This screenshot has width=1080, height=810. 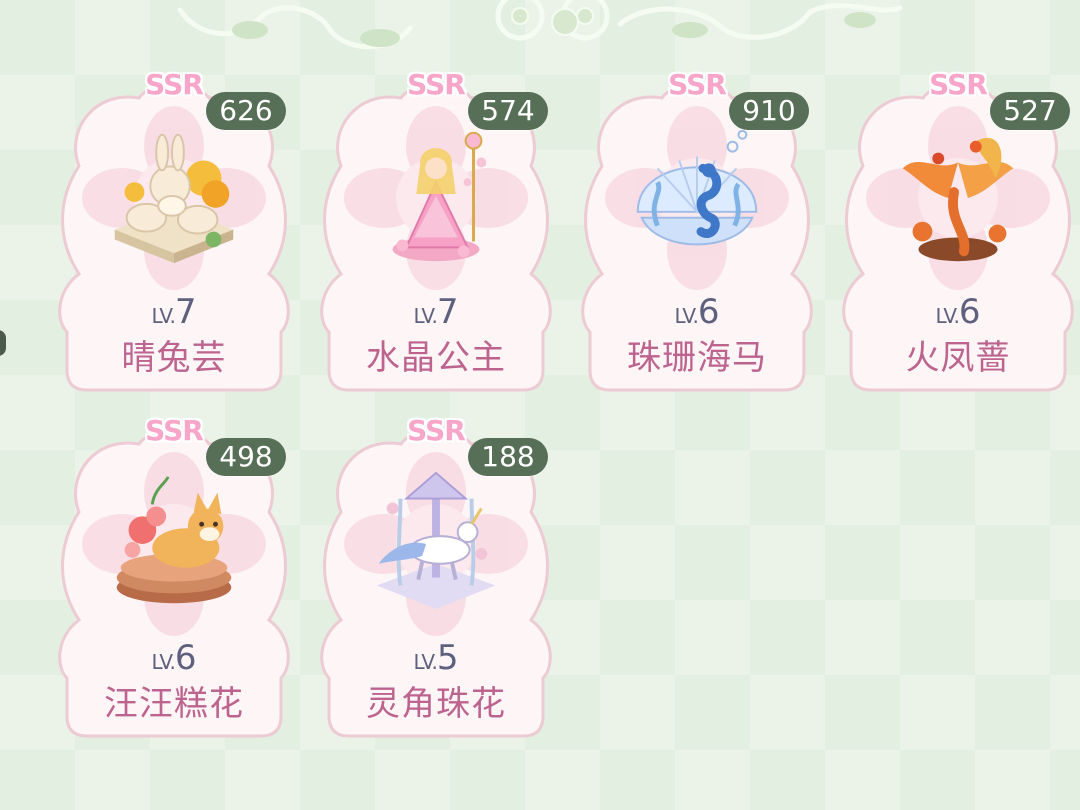 I want to click on item-card: SSR 626 LV.7 晴兔芸, so click(x=174, y=232).